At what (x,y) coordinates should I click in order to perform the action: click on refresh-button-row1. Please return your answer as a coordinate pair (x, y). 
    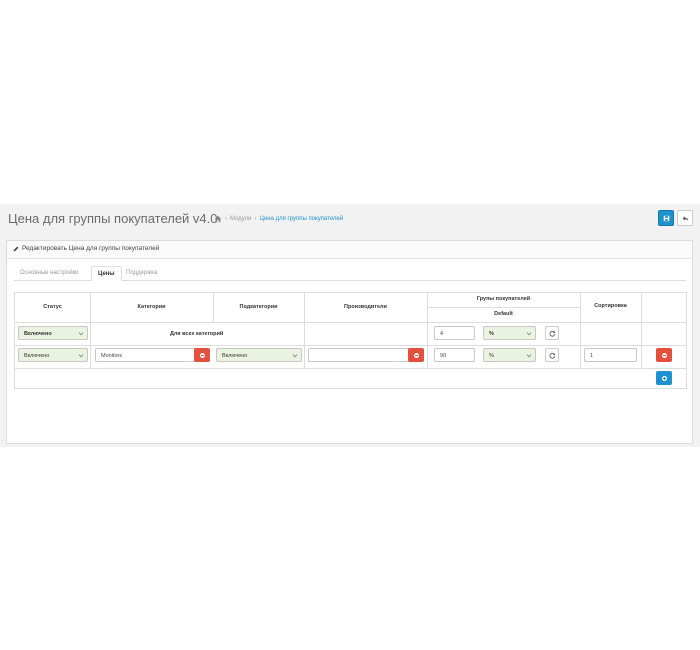
    Looking at the image, I should click on (552, 355).